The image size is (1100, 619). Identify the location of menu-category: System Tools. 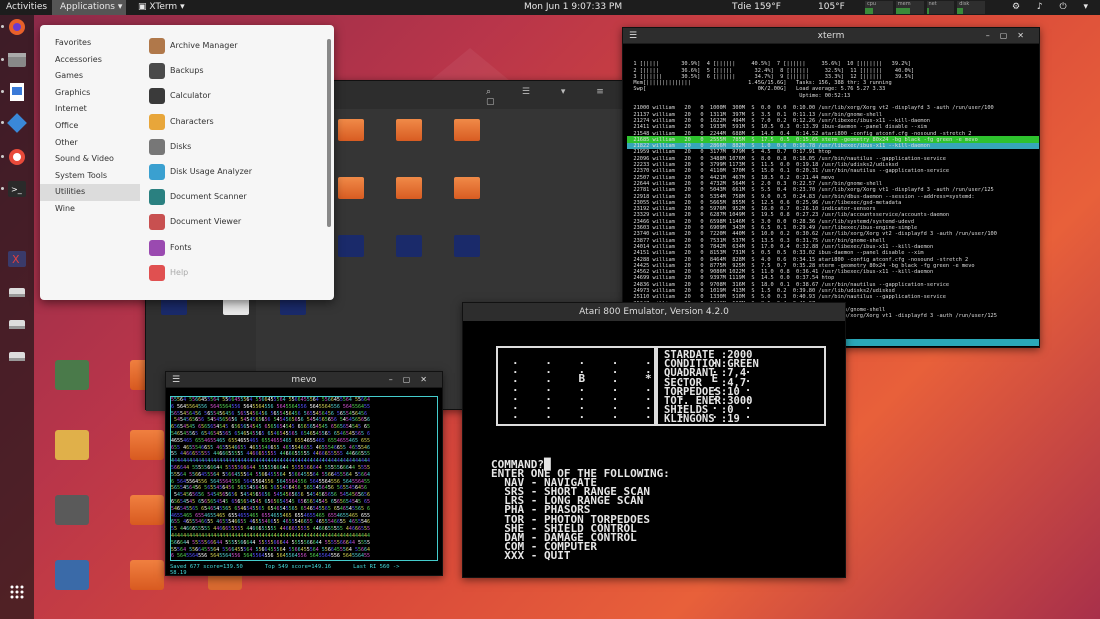
(90, 176).